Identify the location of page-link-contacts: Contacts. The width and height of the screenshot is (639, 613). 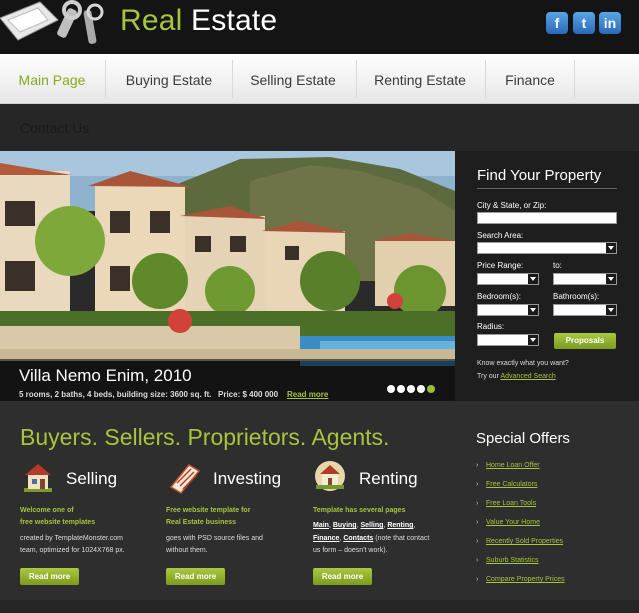
(358, 538).